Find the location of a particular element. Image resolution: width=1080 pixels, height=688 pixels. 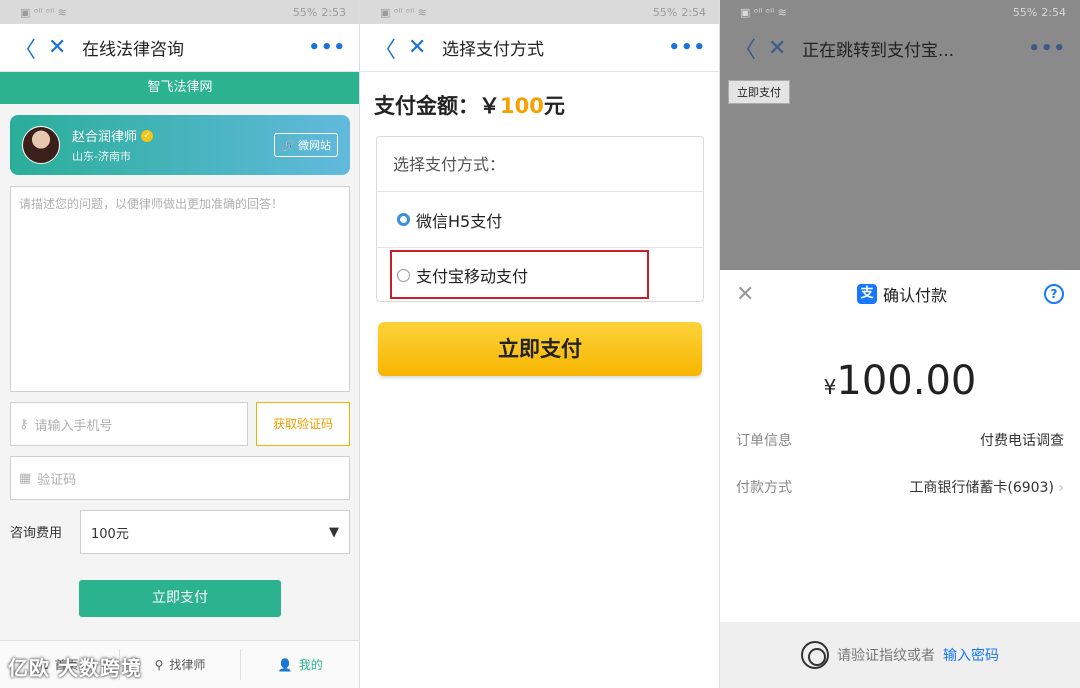

sheet-footer: 请验证指纹或者 输入密码 is located at coordinates (900, 655).